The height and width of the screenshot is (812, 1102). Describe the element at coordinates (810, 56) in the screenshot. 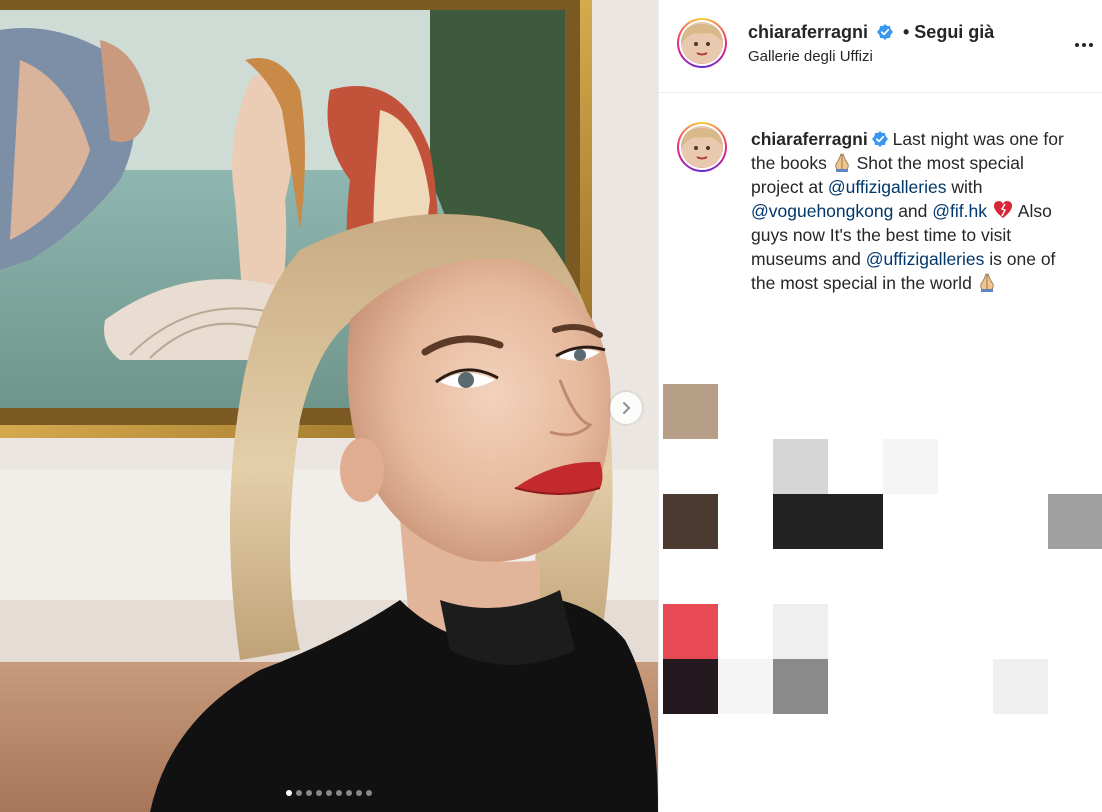

I see `location-link: Gallerie degli Uffizi` at that location.